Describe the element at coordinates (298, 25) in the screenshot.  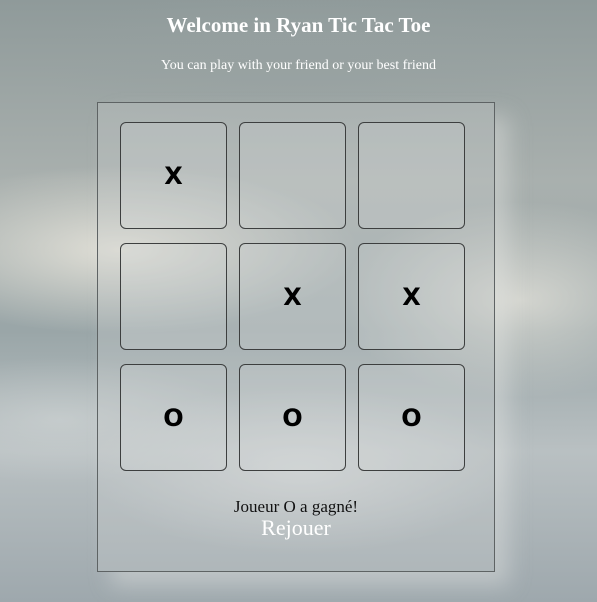
I see `page-title: Welcome in Ryan Tic Tac Toe` at that location.